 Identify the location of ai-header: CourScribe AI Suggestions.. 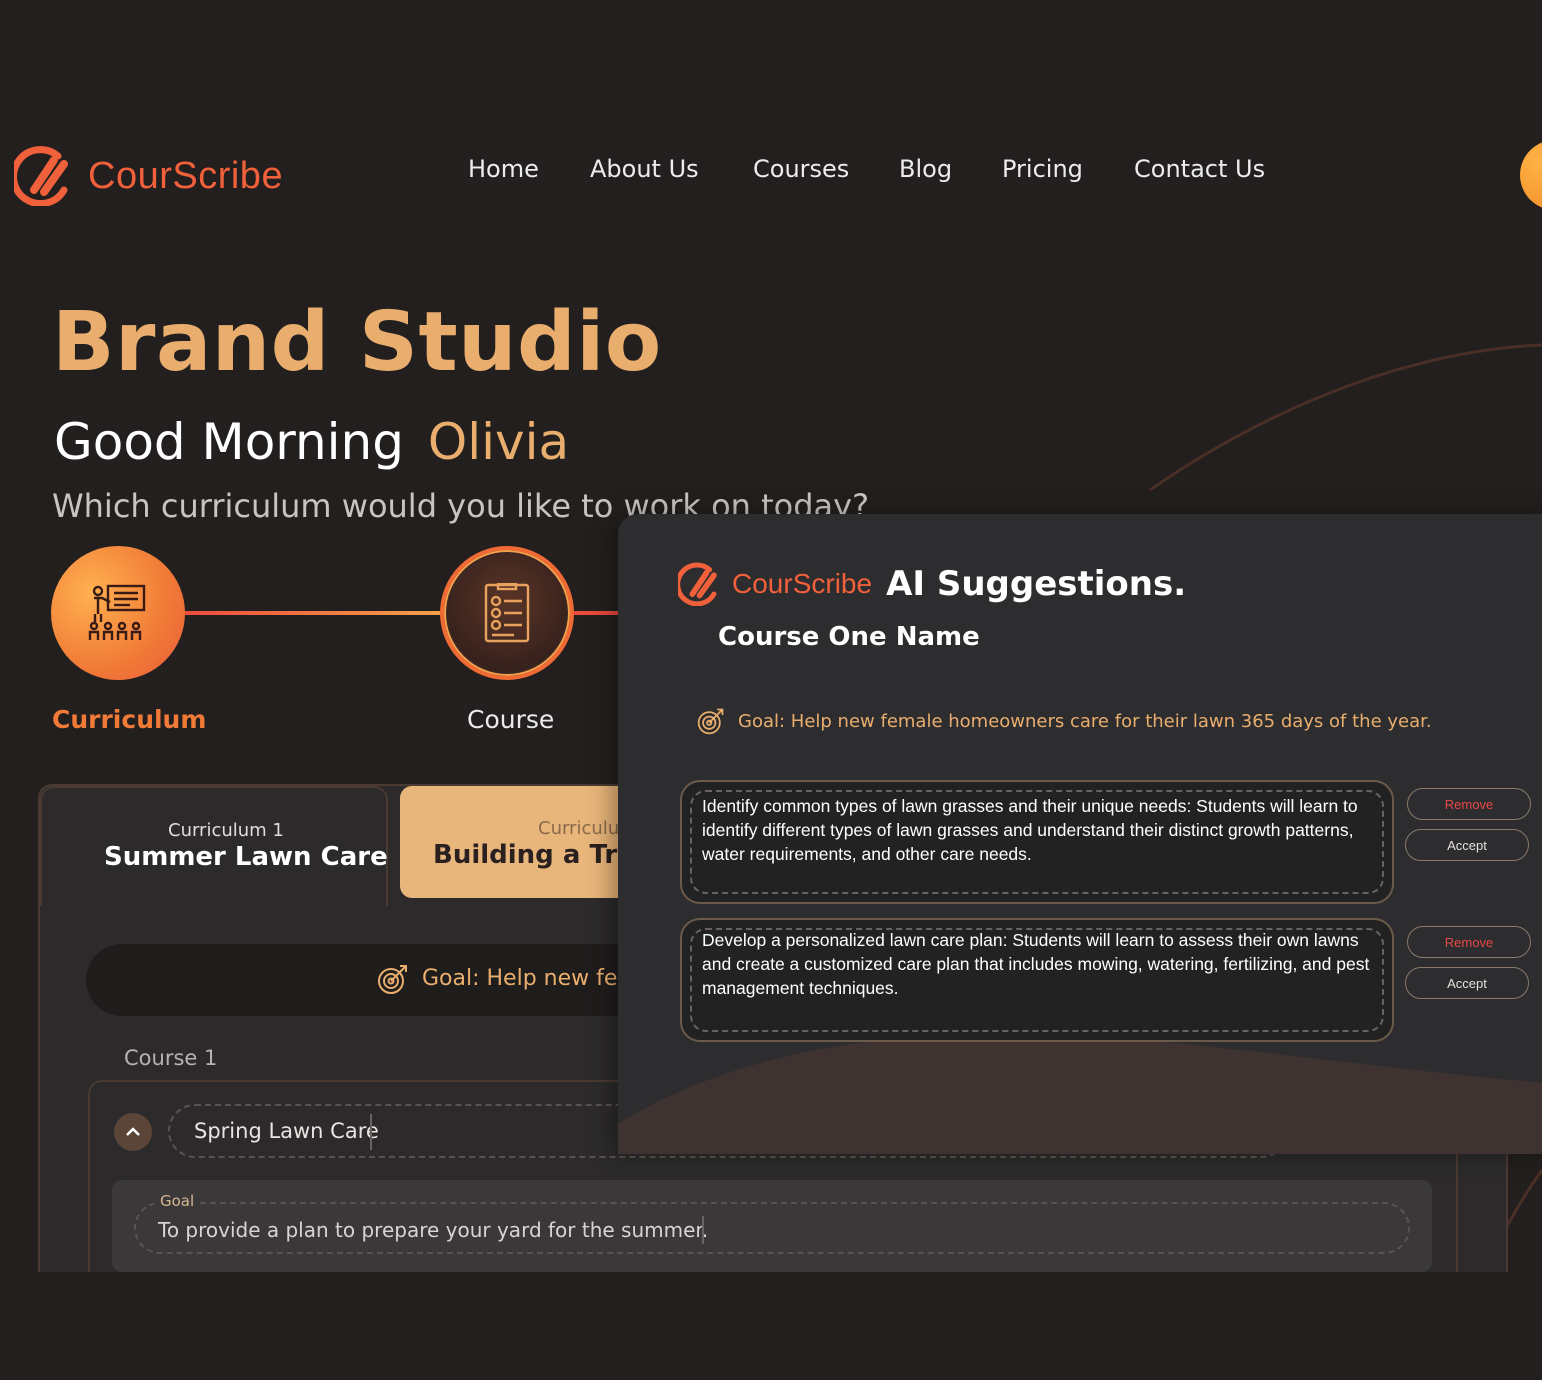
(932, 584).